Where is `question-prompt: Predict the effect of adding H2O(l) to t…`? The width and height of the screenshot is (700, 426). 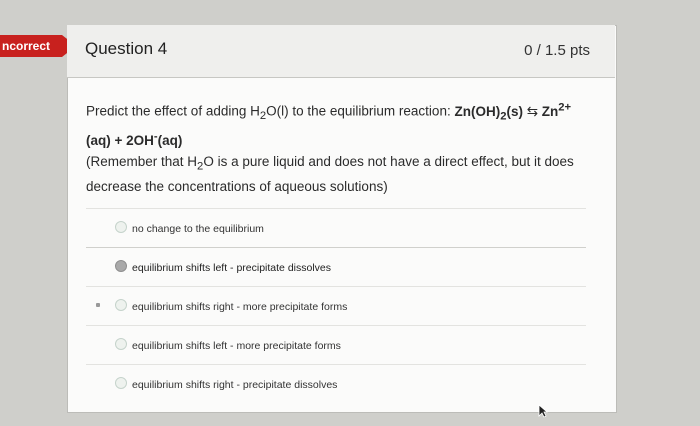 question-prompt: Predict the effect of adding H2O(l) to t… is located at coordinates (341, 124).